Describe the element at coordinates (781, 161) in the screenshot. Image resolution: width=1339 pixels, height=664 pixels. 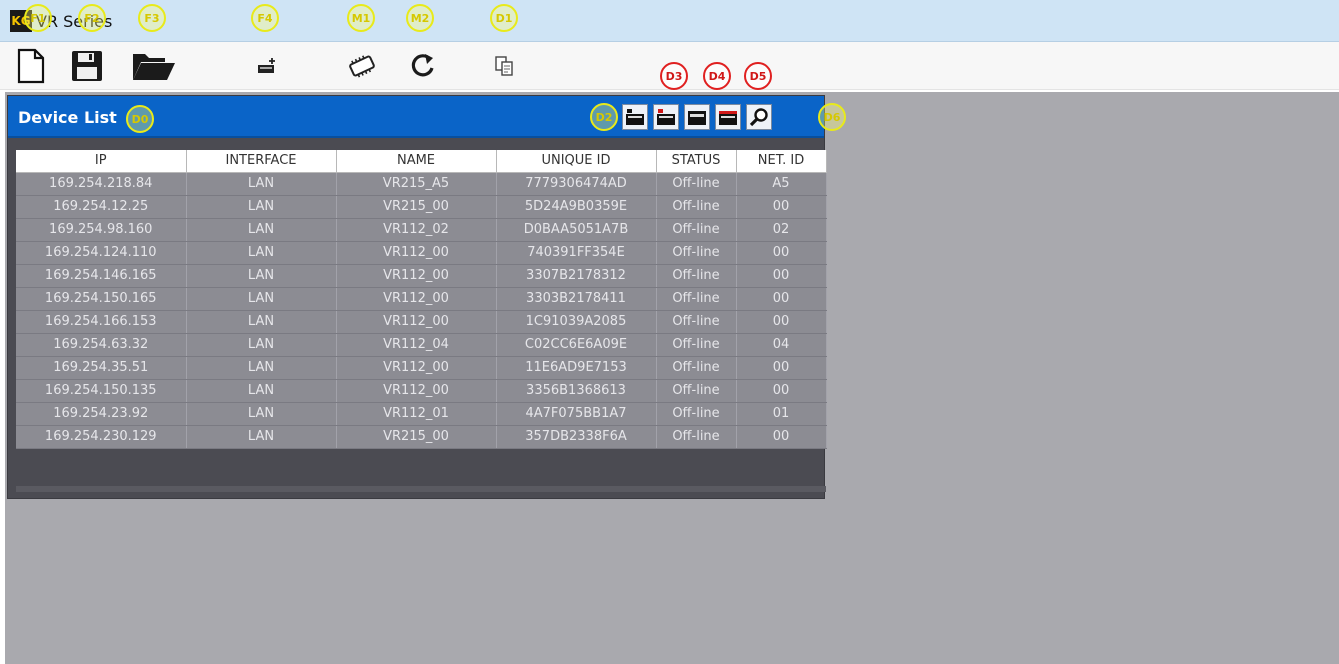
I see `column-header-net-id: NET. ID` at that location.